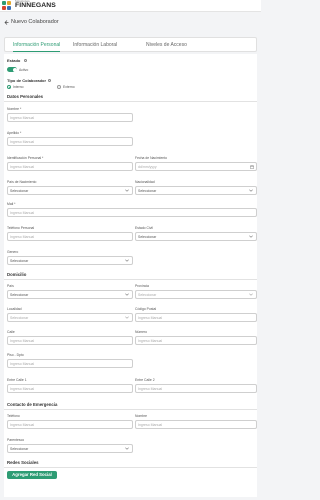 This screenshot has width=320, height=500. What do you see at coordinates (70, 117) in the screenshot?
I see `nombre-input: Ingreso Manual` at bounding box center [70, 117].